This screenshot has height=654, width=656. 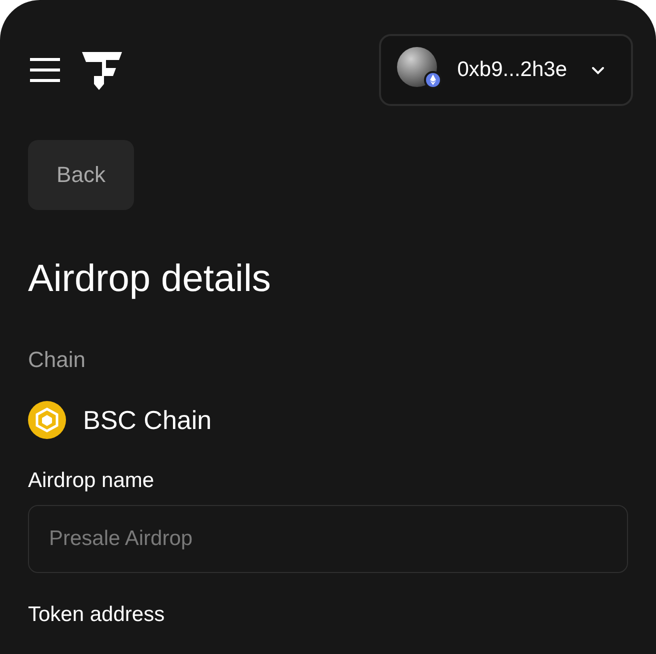 What do you see at coordinates (506, 70) in the screenshot?
I see `wallet-button: 0xb9...2h3e` at bounding box center [506, 70].